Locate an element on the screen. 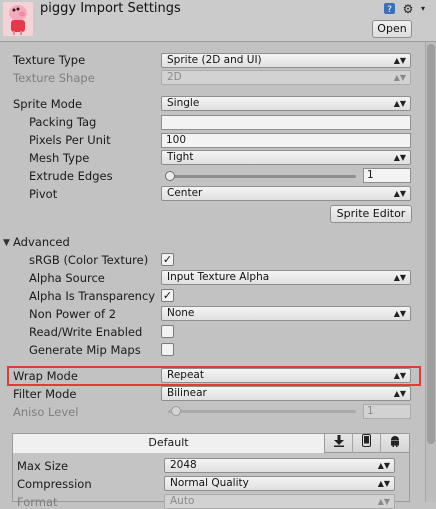  tab-default: Default is located at coordinates (169, 443).